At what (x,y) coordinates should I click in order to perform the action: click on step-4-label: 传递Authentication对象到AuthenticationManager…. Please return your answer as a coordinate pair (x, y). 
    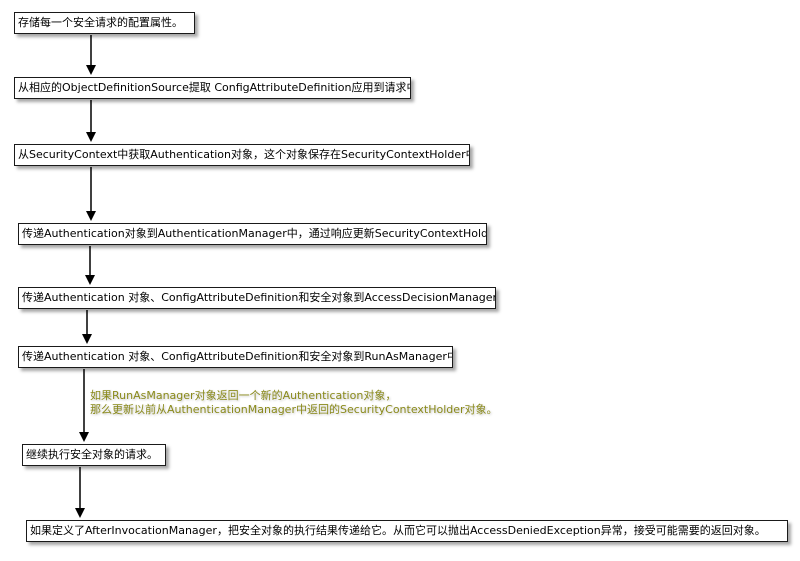
    Looking at the image, I should click on (254, 233).